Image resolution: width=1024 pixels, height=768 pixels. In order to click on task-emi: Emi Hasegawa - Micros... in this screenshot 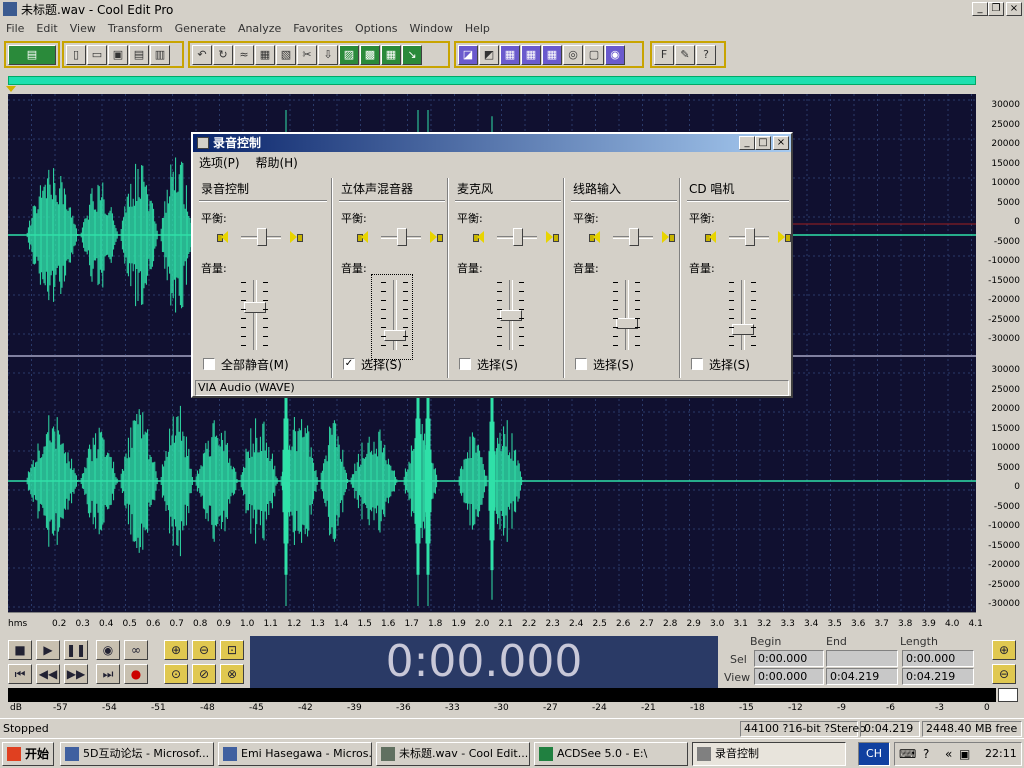, I will do `click(295, 754)`.